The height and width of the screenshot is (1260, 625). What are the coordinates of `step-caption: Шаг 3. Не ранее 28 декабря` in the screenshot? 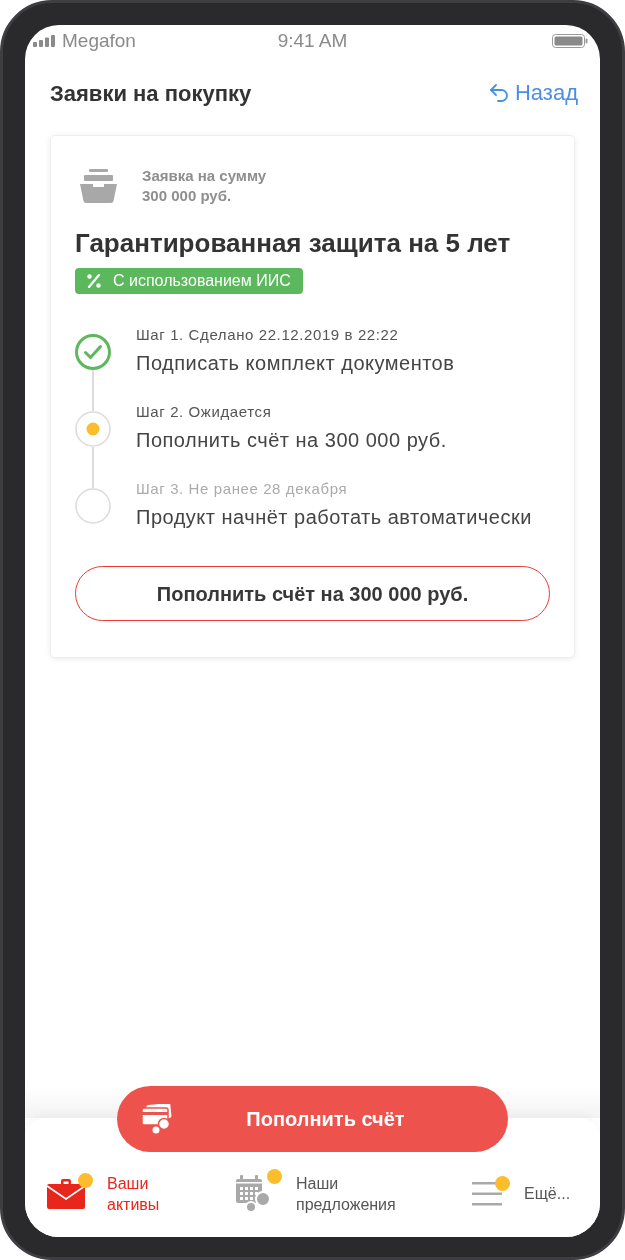 It's located at (242, 489).